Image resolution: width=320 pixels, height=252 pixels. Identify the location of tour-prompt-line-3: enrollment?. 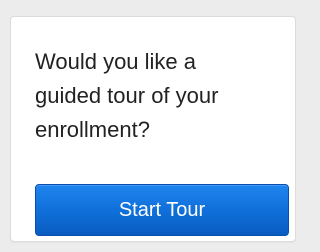
(92, 129).